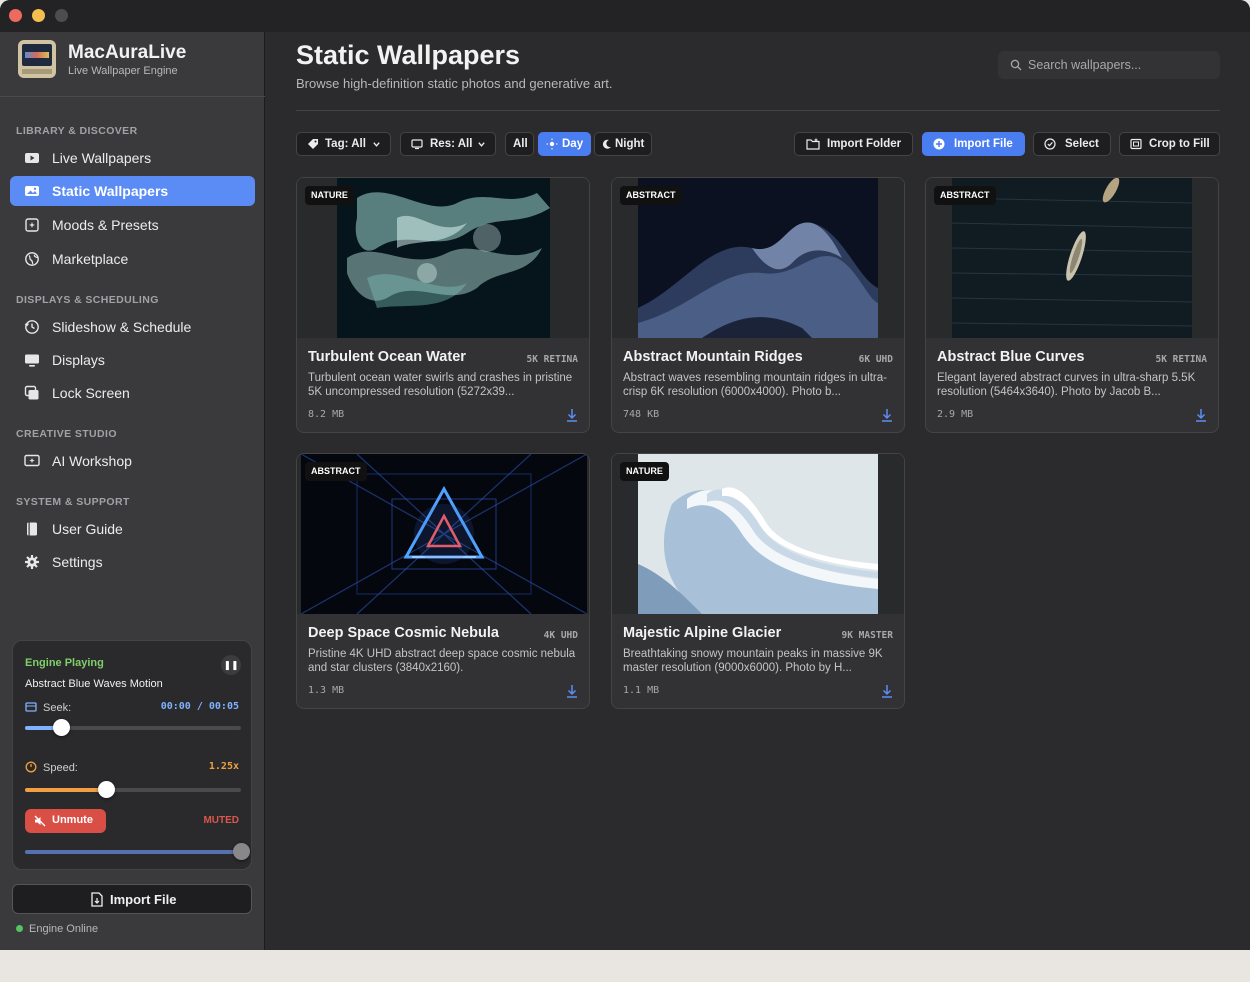  What do you see at coordinates (702, 633) in the screenshot?
I see `wallpaper-title: Majestic Alpine Glacier` at bounding box center [702, 633].